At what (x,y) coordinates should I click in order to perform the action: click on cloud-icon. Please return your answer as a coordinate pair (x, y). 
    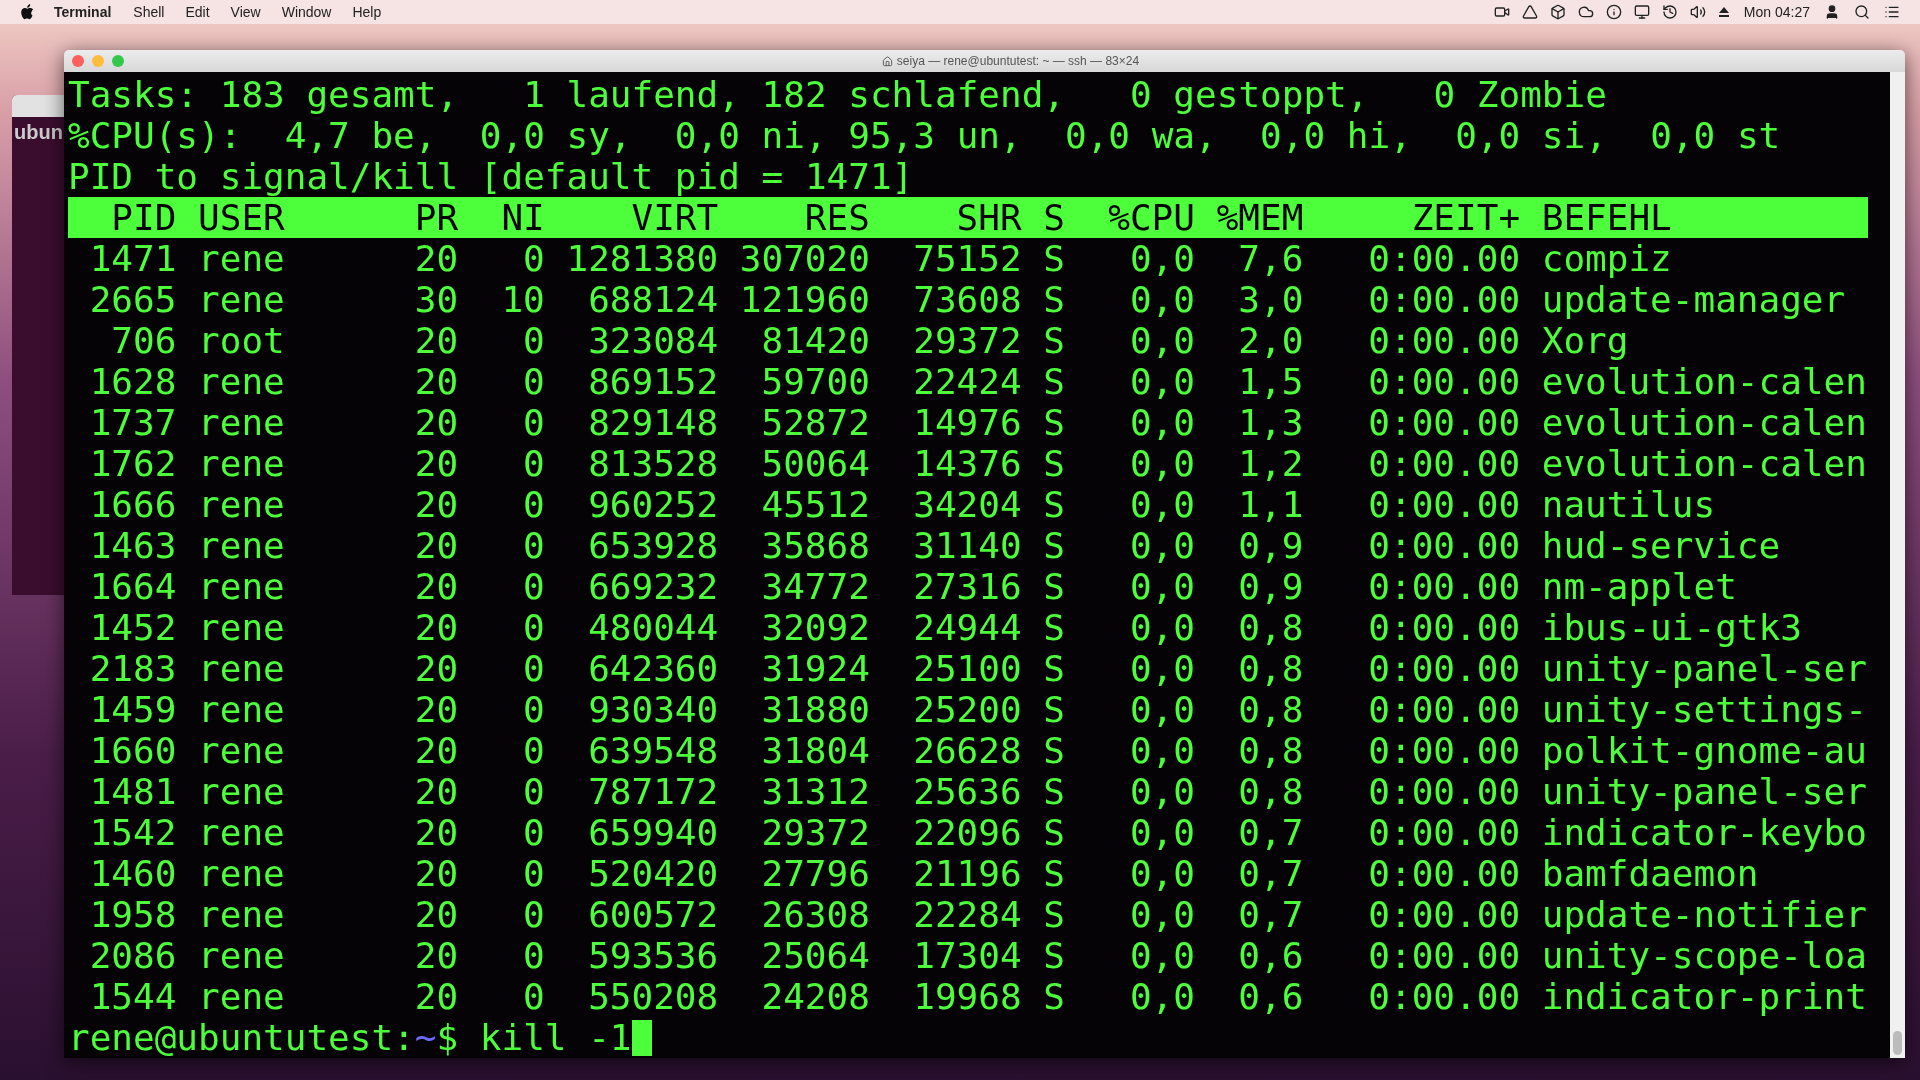
    Looking at the image, I should click on (1585, 12).